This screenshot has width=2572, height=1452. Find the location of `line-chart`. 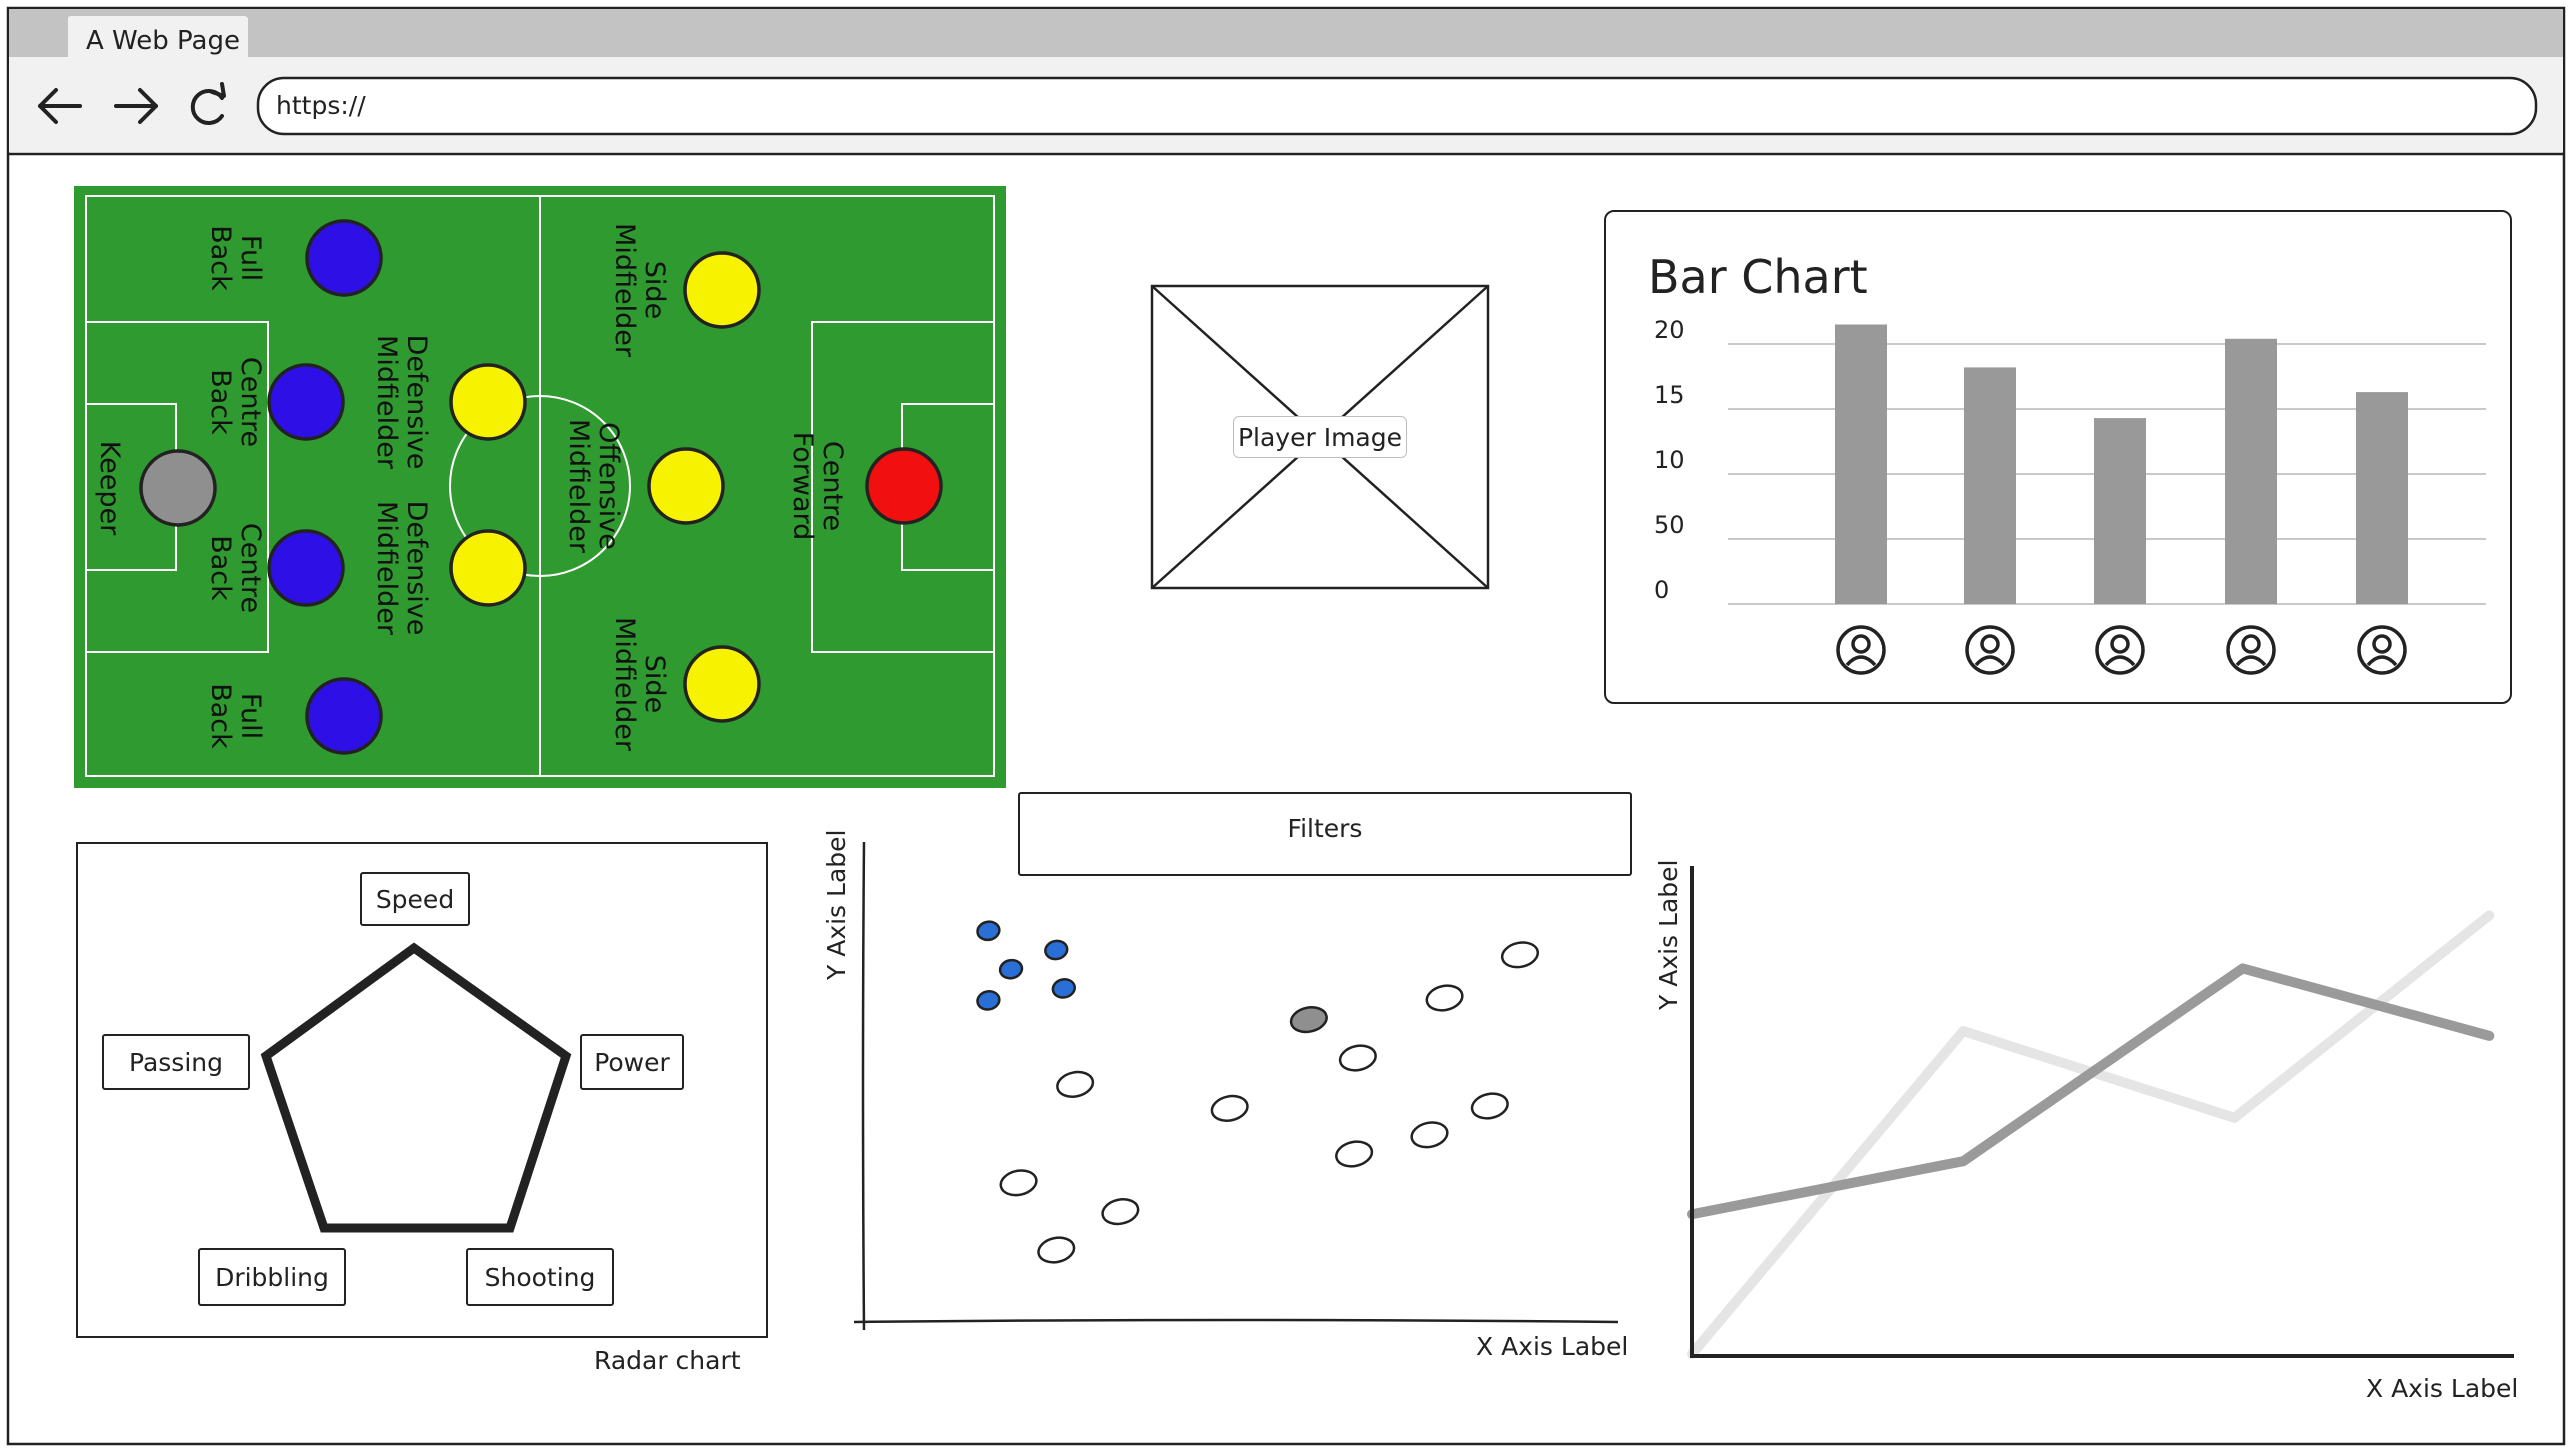

line-chart is located at coordinates (2100, 1112).